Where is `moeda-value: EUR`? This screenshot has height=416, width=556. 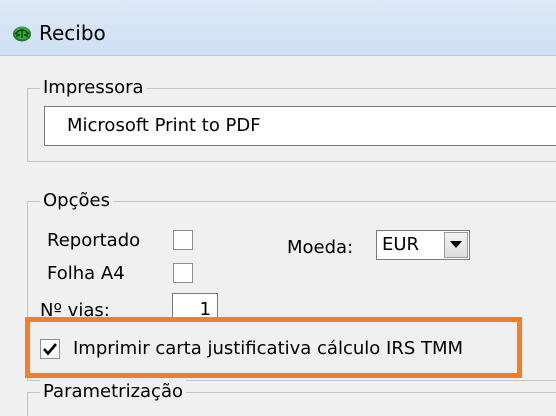 moeda-value: EUR is located at coordinates (401, 244).